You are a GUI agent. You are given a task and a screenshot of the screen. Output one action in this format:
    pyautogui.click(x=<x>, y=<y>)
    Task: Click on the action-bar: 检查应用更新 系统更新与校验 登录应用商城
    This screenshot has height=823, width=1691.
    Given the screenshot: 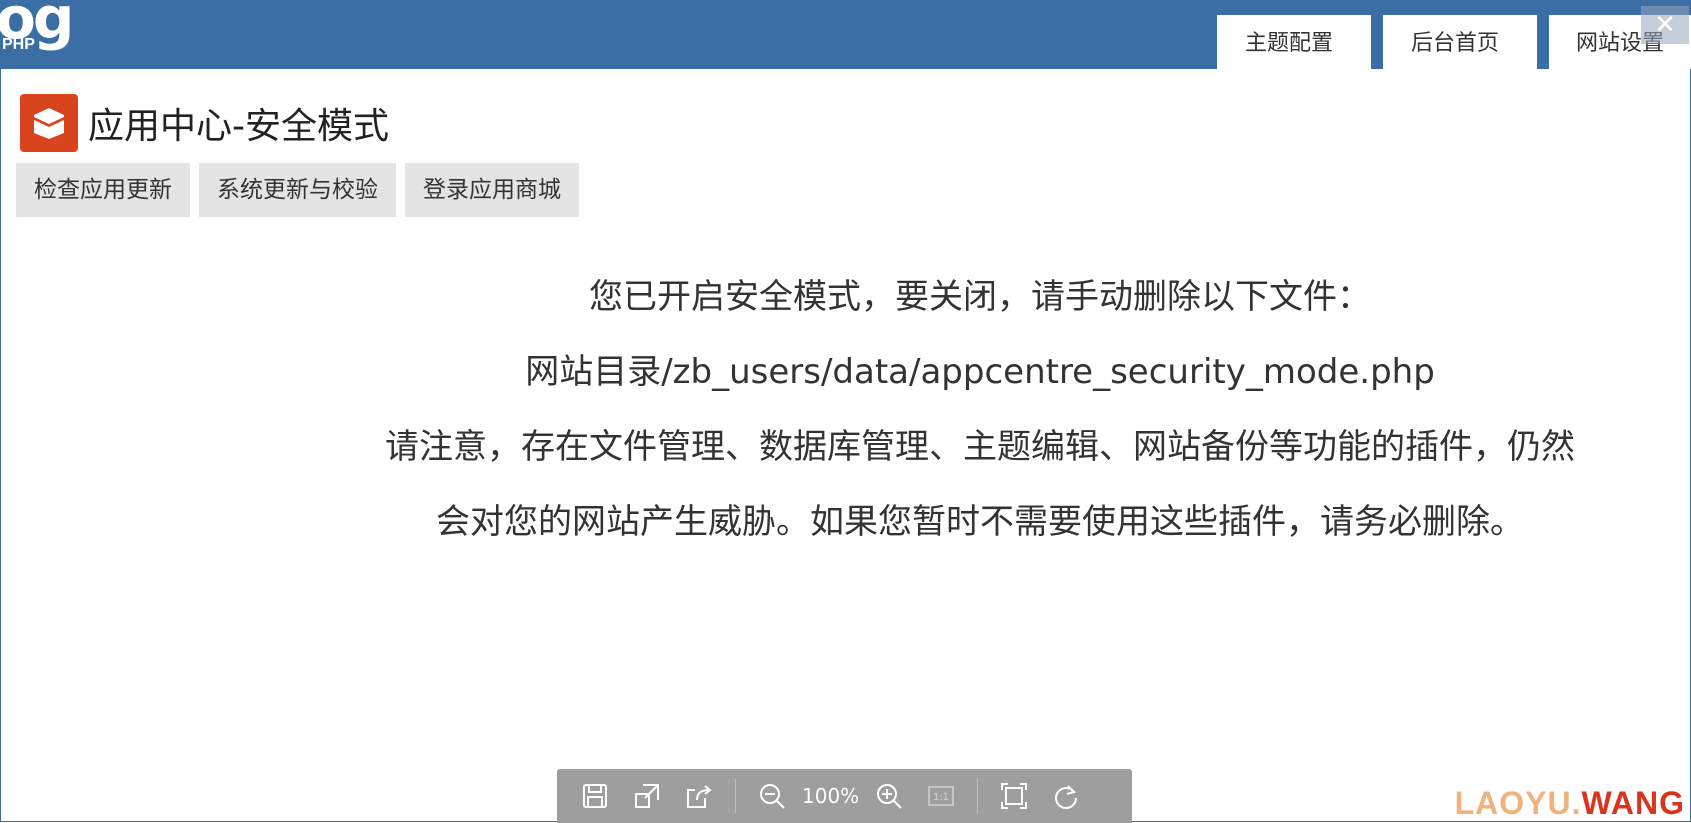 What is the action you would take?
    pyautogui.click(x=297, y=190)
    